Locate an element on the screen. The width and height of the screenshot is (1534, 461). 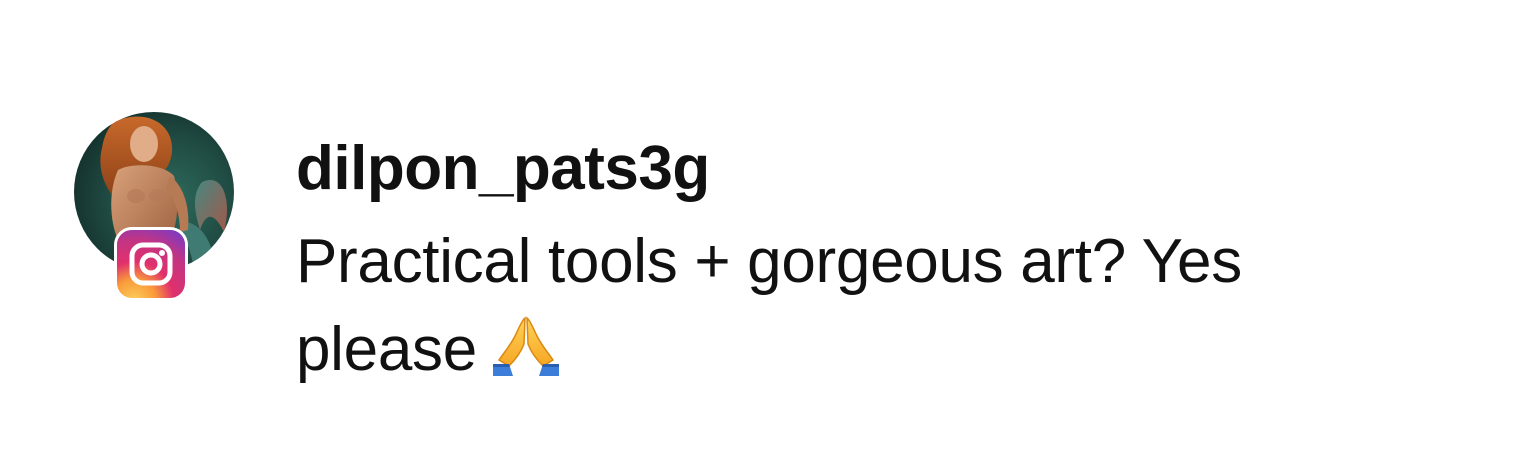
instagram-icon is located at coordinates (151, 264).